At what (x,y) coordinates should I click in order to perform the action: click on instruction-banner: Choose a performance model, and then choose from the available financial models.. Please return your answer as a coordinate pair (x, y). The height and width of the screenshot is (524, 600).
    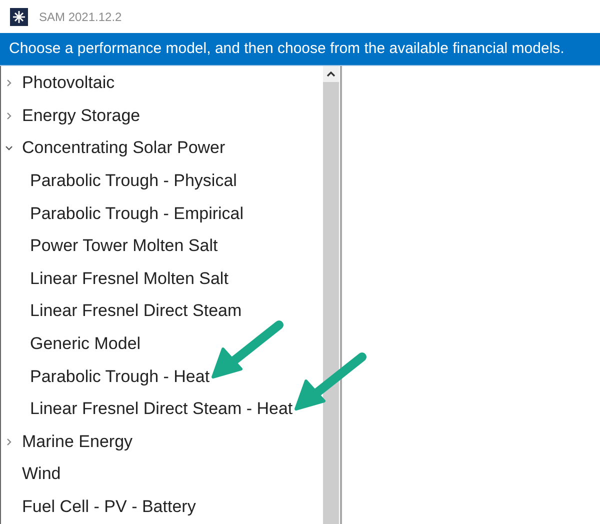
    Looking at the image, I should click on (300, 49).